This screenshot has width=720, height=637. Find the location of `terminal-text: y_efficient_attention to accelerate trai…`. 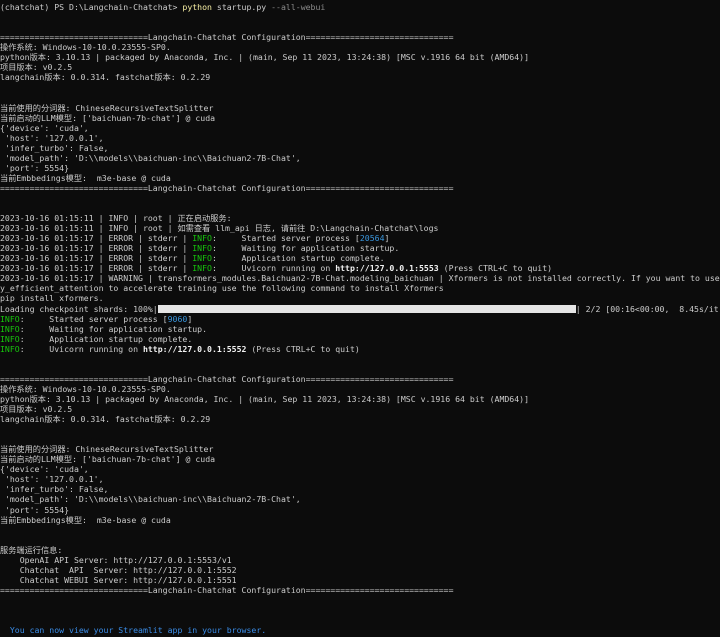

terminal-text: y_efficient_attention to accelerate trai… is located at coordinates (222, 288).